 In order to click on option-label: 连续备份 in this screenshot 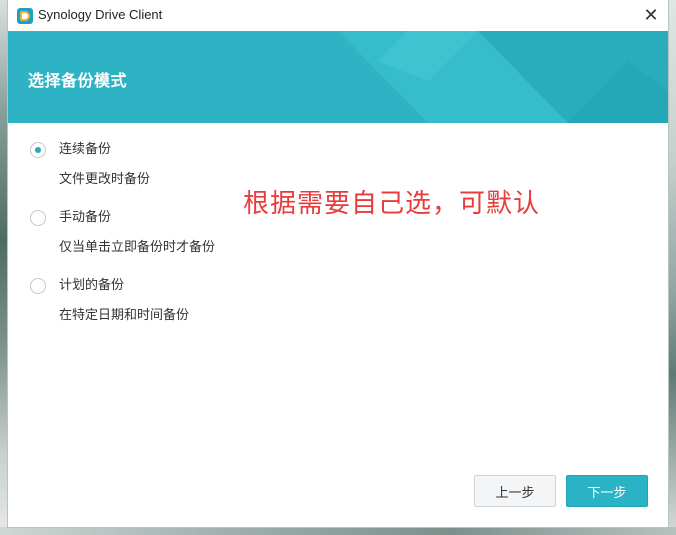, I will do `click(85, 149)`.